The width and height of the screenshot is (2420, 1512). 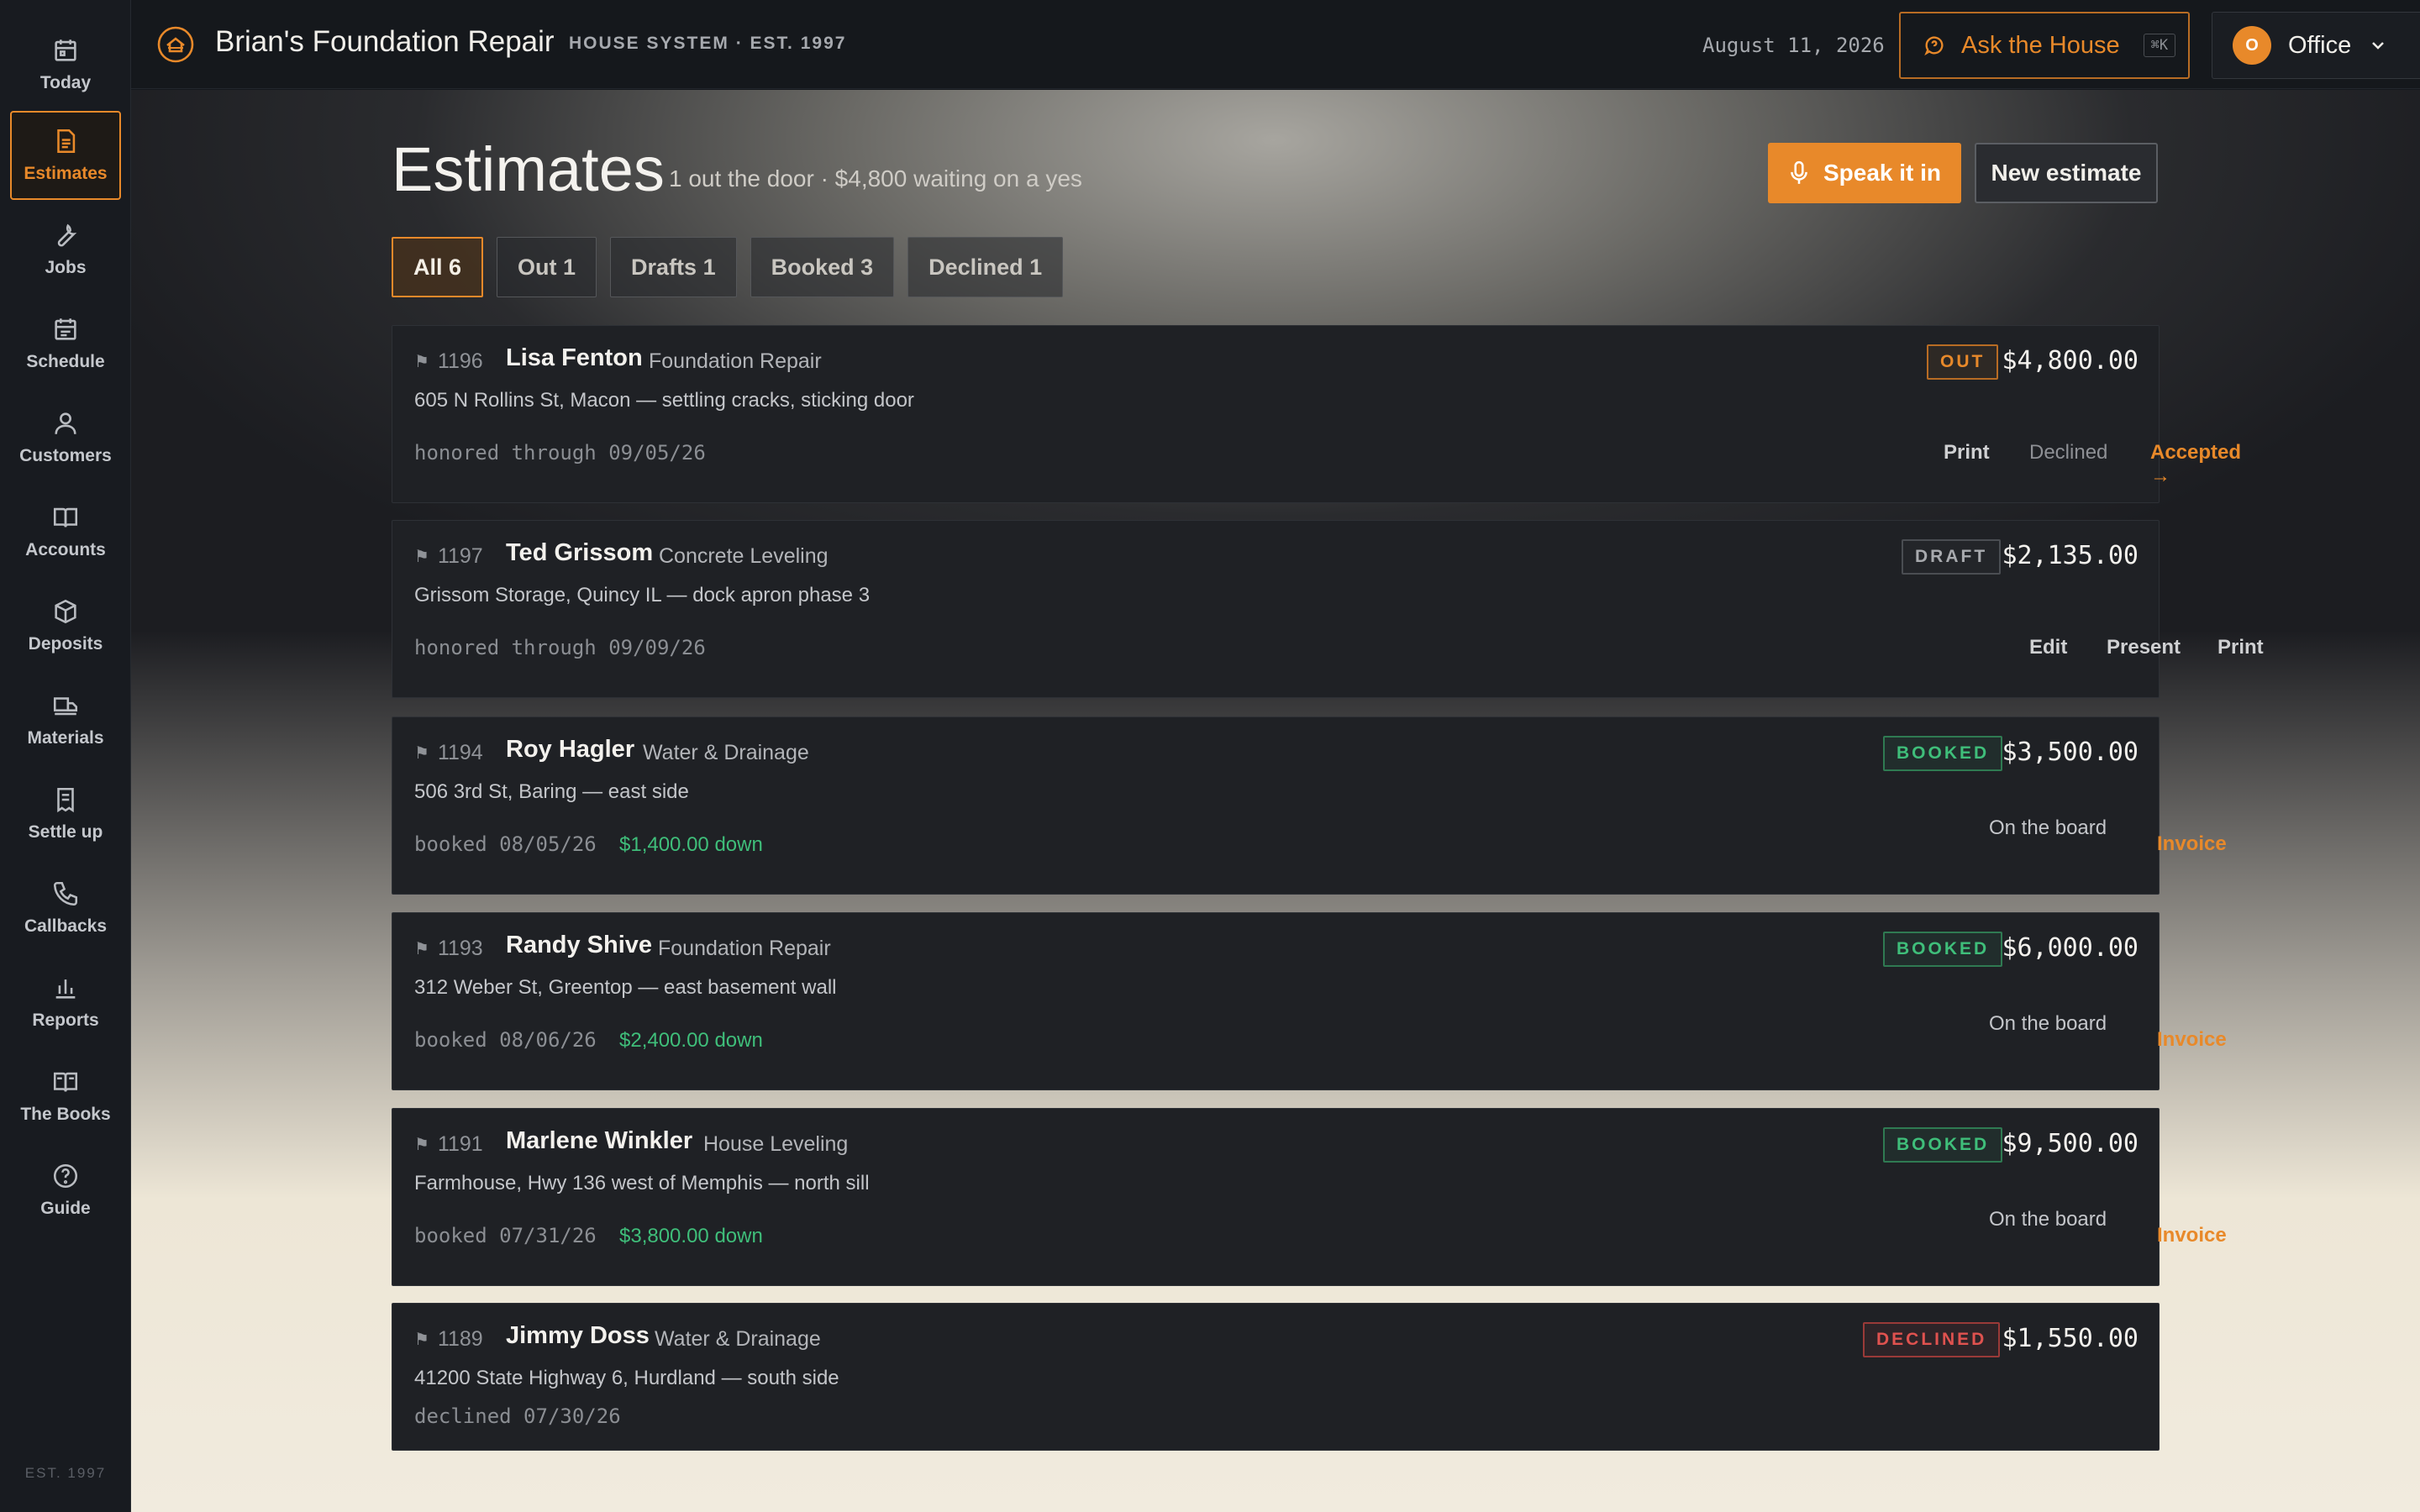 I want to click on estimate-meta: honored through 09/05/26, so click(x=560, y=453).